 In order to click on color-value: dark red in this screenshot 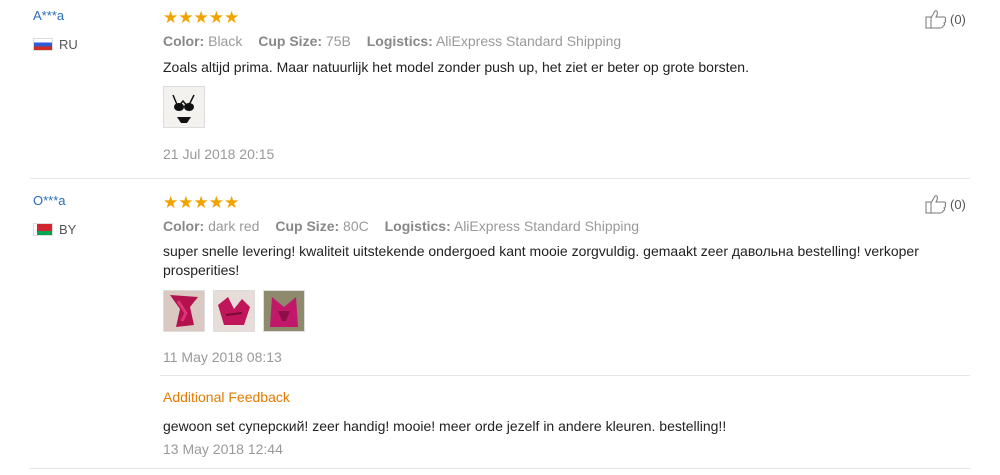, I will do `click(234, 226)`.